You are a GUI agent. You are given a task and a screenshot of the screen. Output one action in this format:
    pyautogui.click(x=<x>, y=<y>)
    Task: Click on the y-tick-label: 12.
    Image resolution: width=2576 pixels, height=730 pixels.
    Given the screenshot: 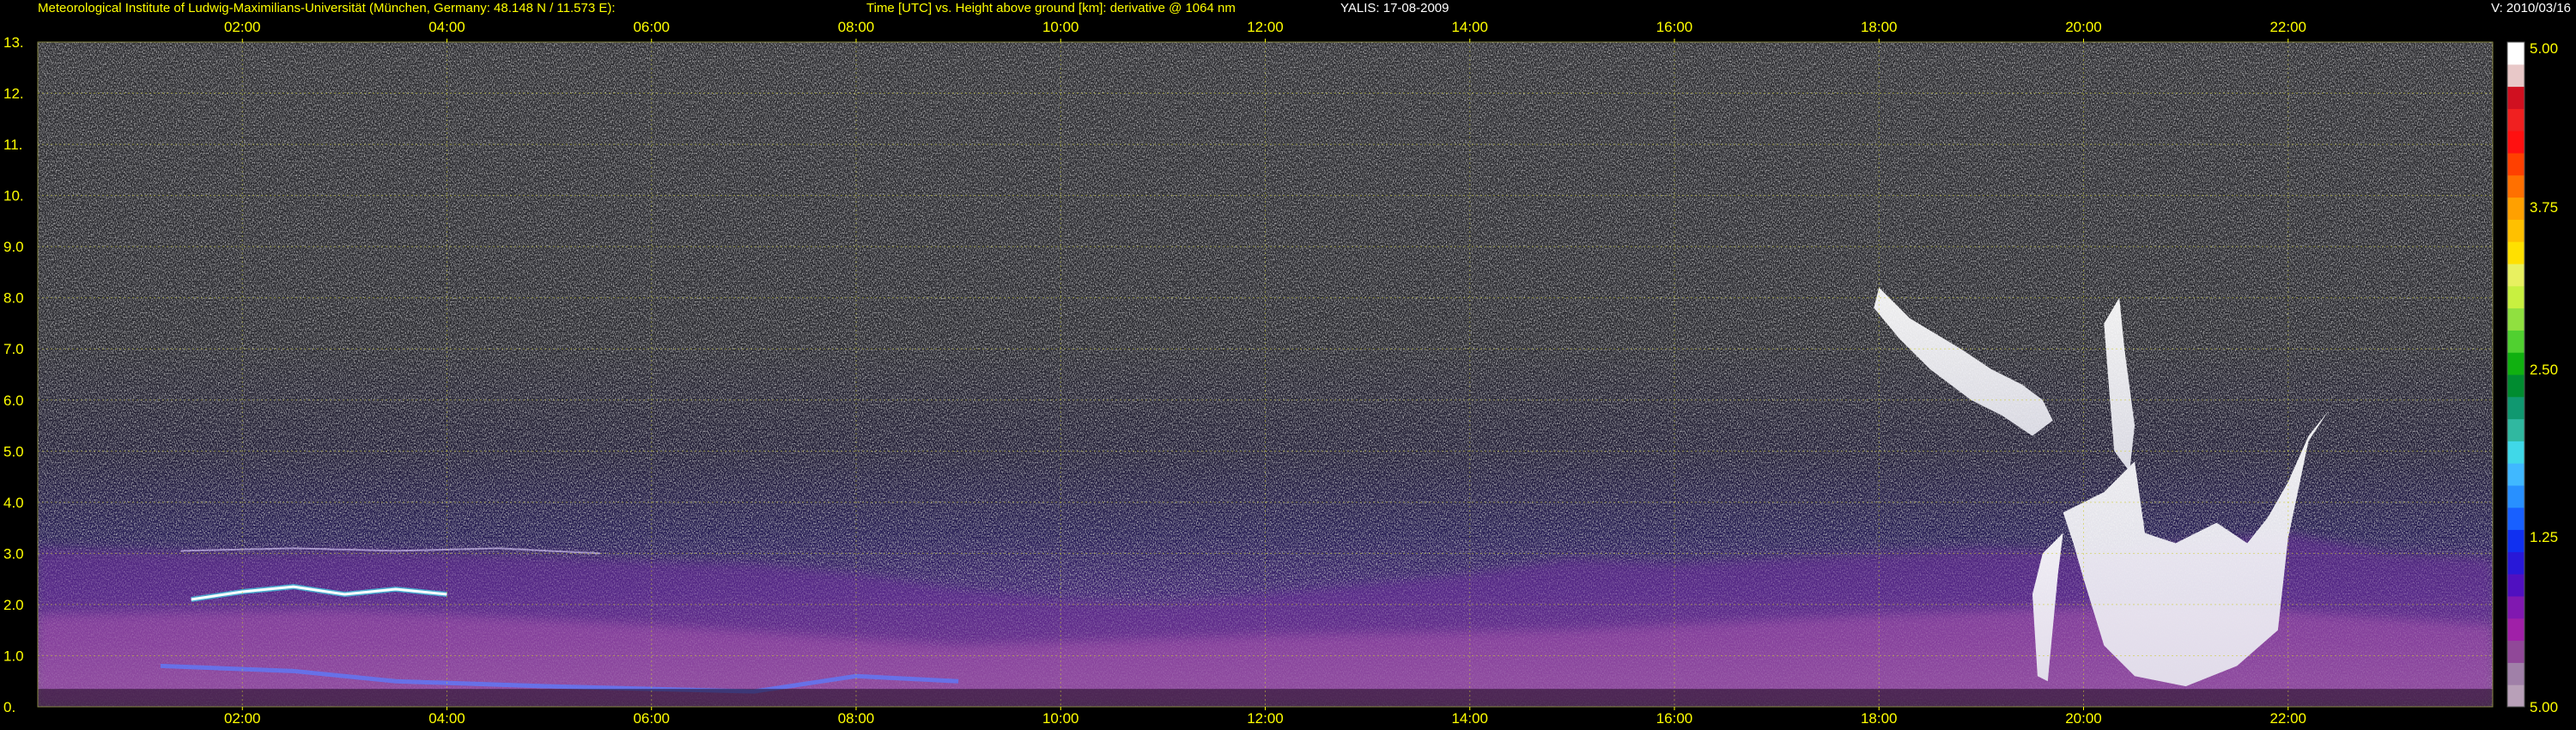 What is the action you would take?
    pyautogui.click(x=13, y=94)
    